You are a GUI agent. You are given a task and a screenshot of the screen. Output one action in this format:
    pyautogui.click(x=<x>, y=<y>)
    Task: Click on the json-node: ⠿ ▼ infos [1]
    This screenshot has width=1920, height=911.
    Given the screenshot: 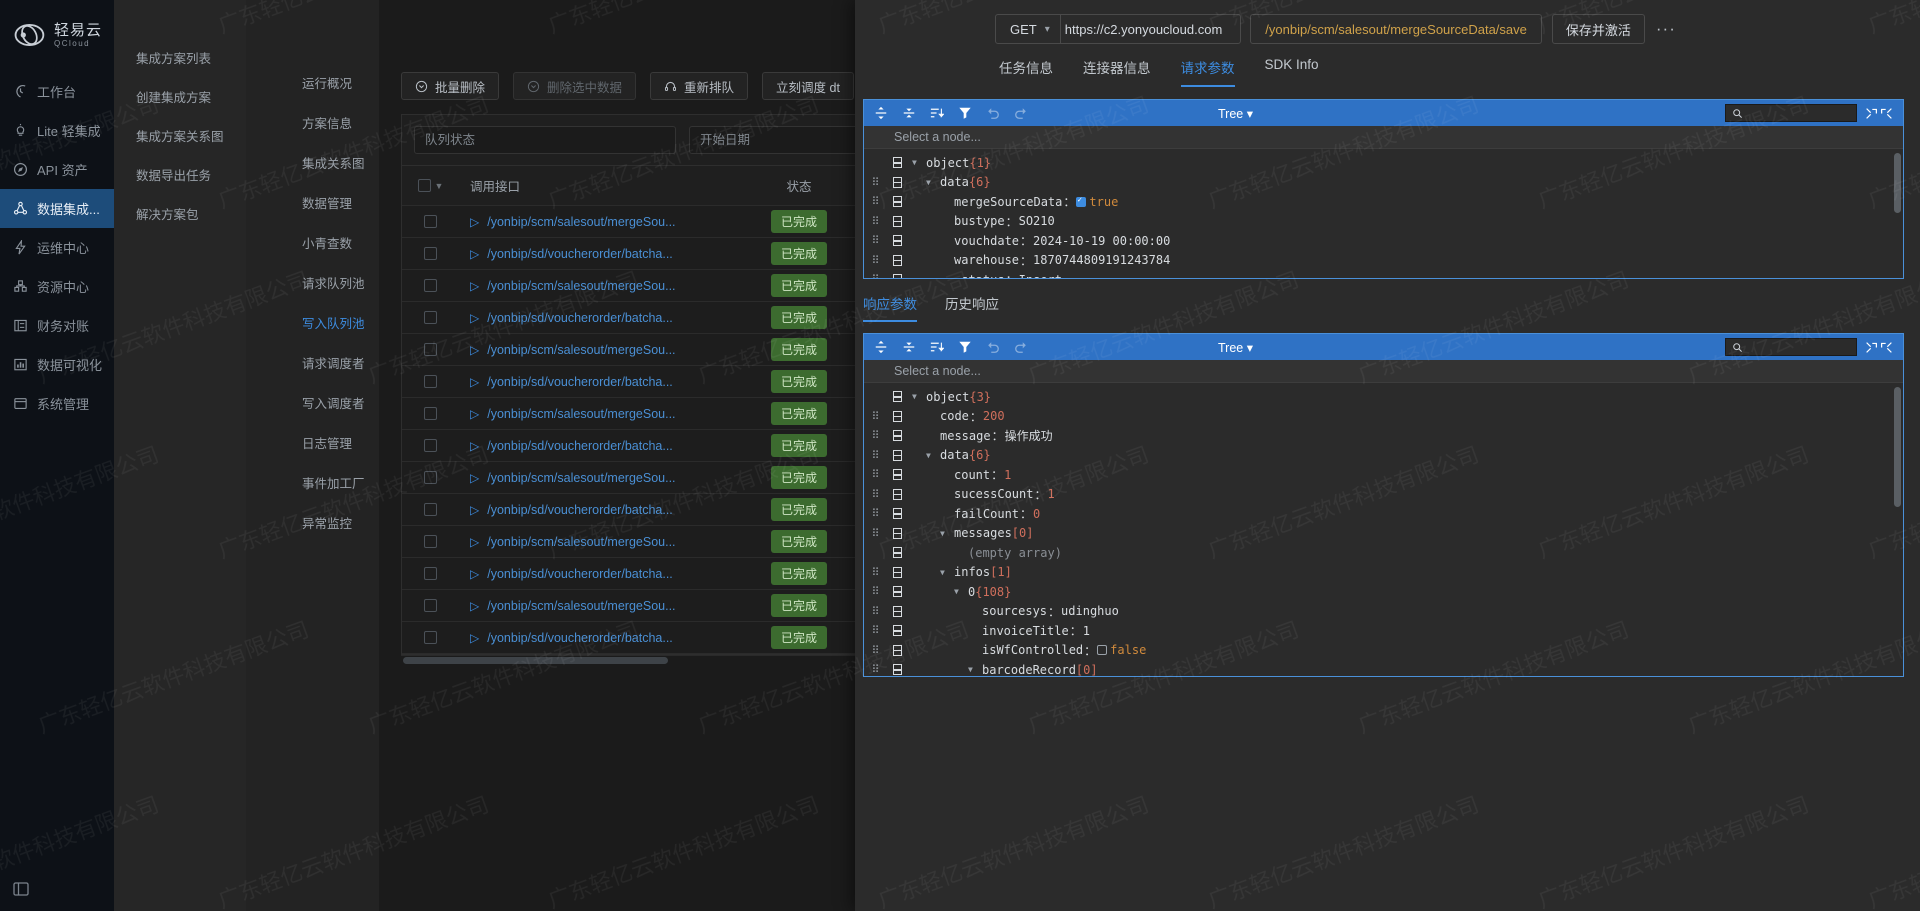 What is the action you would take?
    pyautogui.click(x=1383, y=573)
    